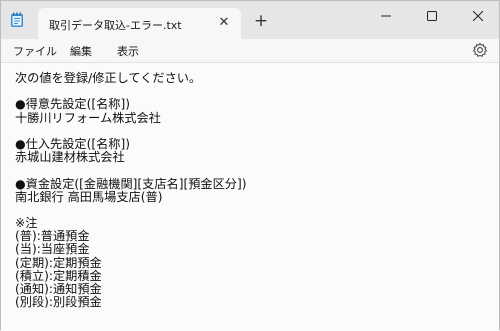 This screenshot has width=500, height=331. I want to click on tab-document: 取引データ取込-エラー.txt ✕, so click(139, 23).